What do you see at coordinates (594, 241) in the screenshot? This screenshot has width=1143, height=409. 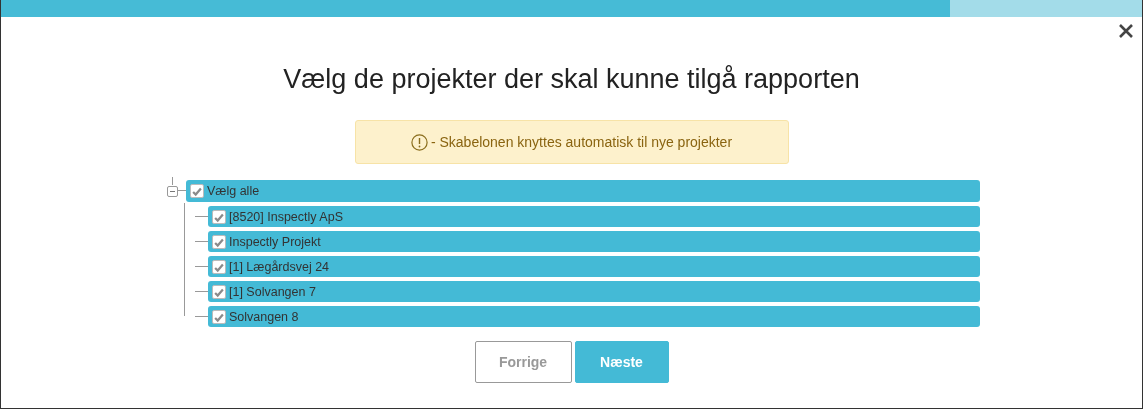 I see `tree-item: Inspectly Projekt` at bounding box center [594, 241].